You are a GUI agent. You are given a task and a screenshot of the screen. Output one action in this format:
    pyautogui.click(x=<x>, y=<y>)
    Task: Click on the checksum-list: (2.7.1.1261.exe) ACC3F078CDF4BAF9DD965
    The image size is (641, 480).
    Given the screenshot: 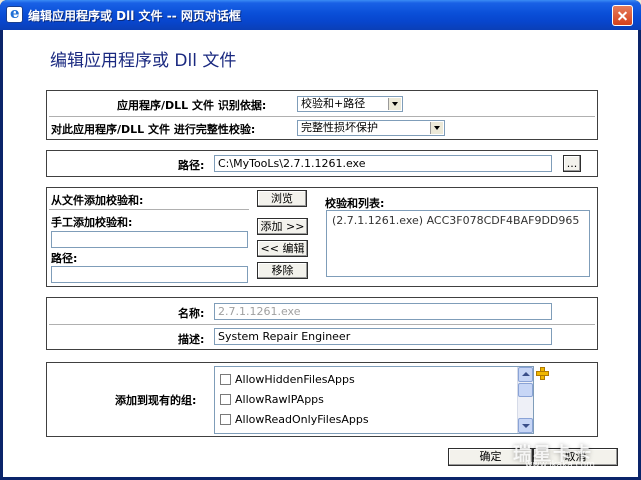 What is the action you would take?
    pyautogui.click(x=458, y=243)
    